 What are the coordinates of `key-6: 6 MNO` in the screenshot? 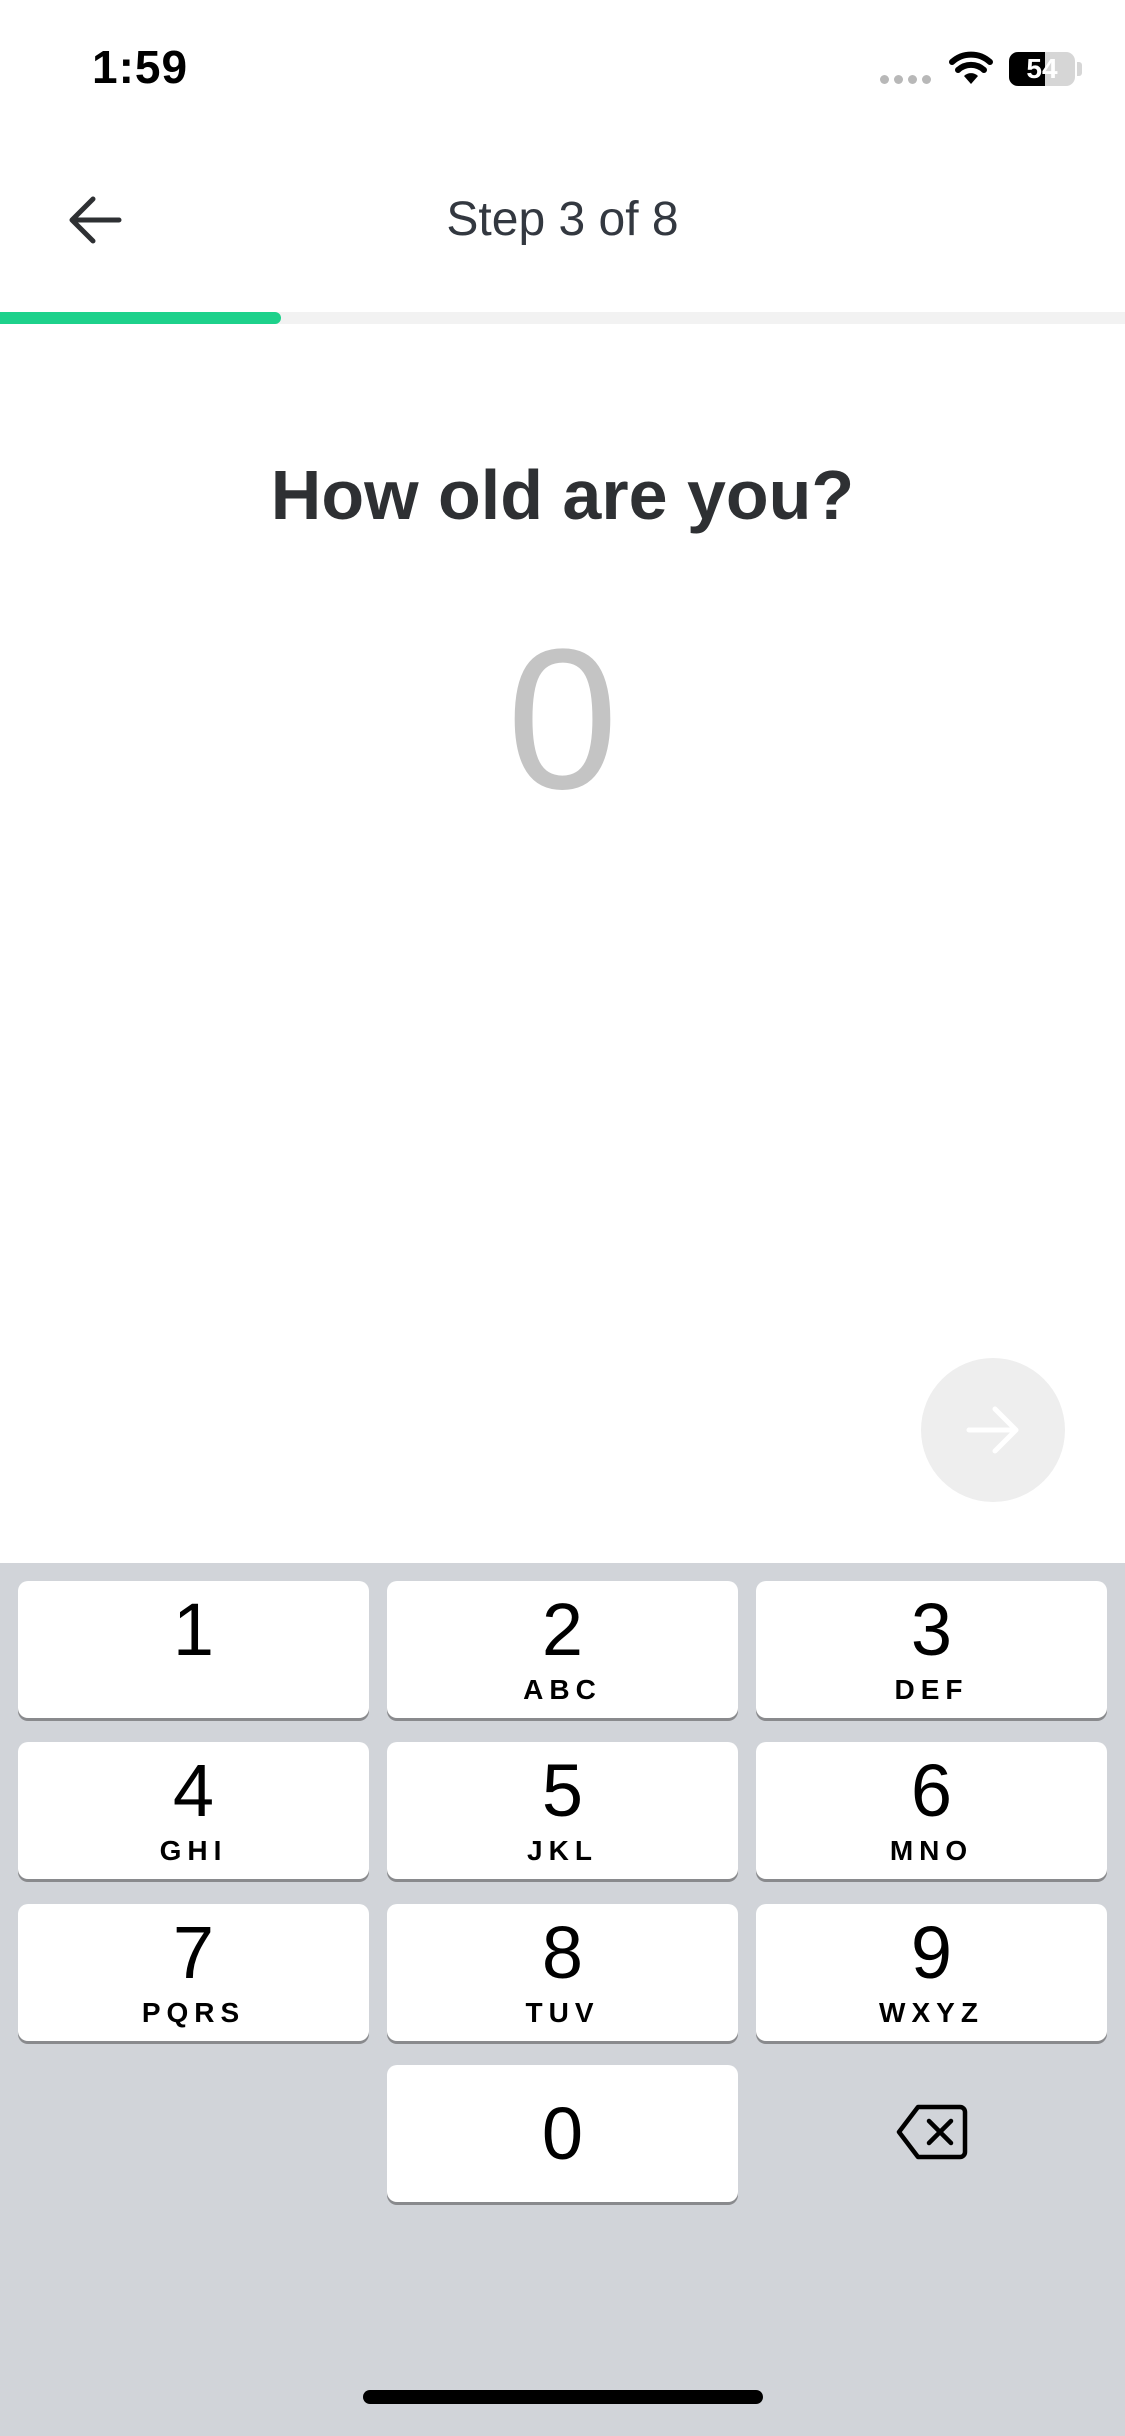 It's located at (931, 1810).